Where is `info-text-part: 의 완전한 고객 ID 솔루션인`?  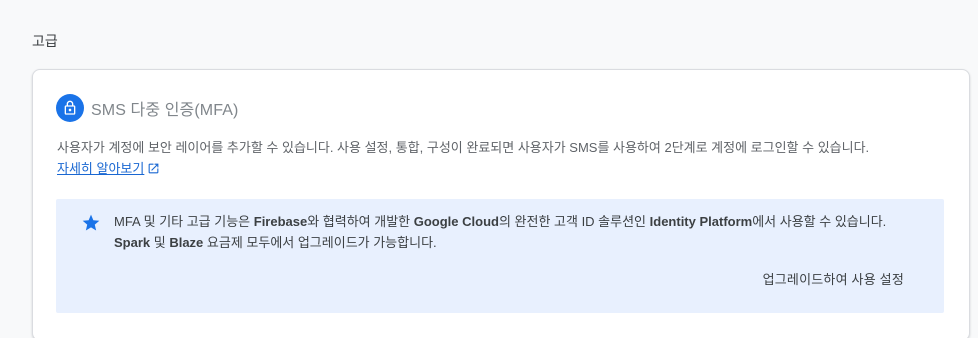 info-text-part: 의 완전한 고객 ID 솔루션인 is located at coordinates (574, 221).